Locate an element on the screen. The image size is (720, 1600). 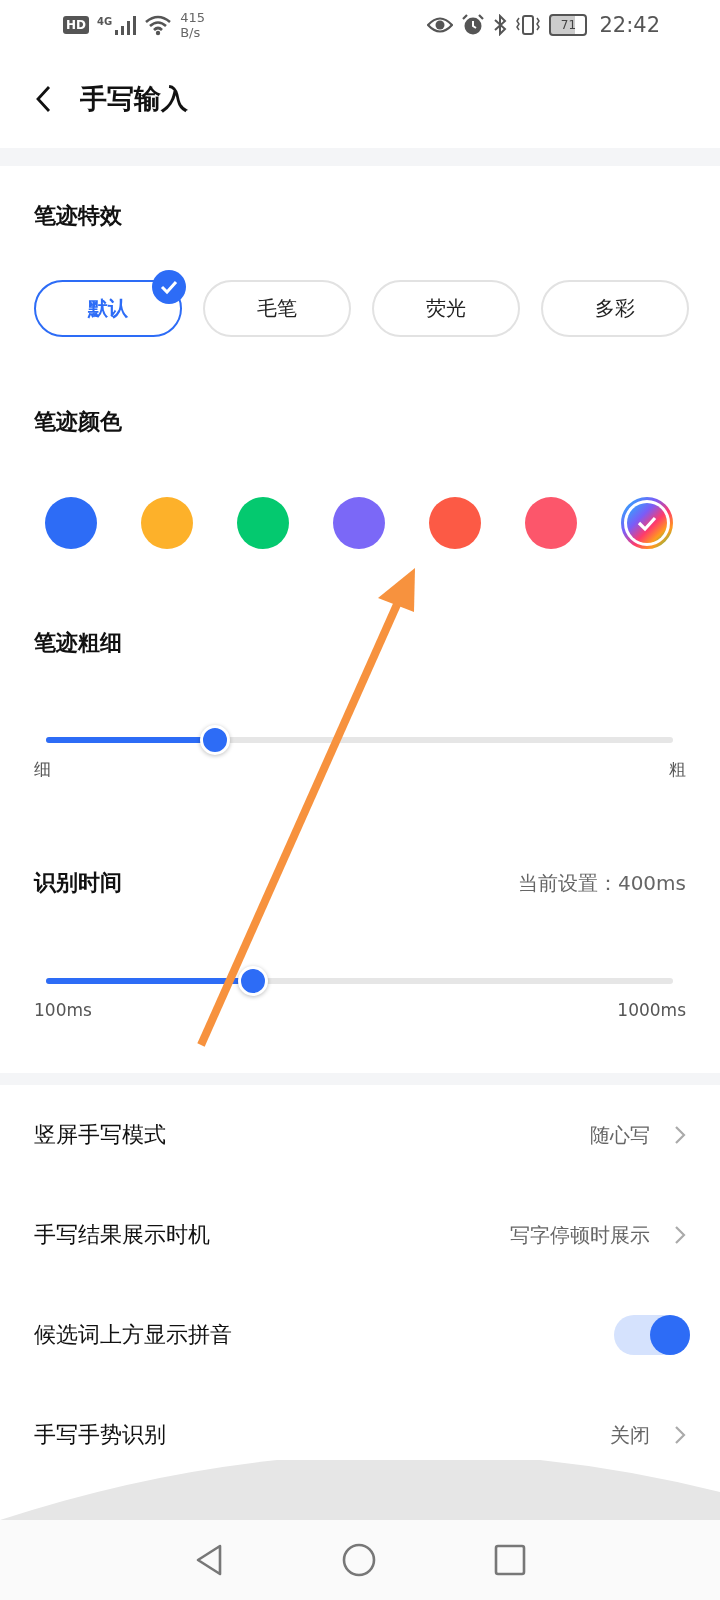
home-icon is located at coordinates (359, 1560).